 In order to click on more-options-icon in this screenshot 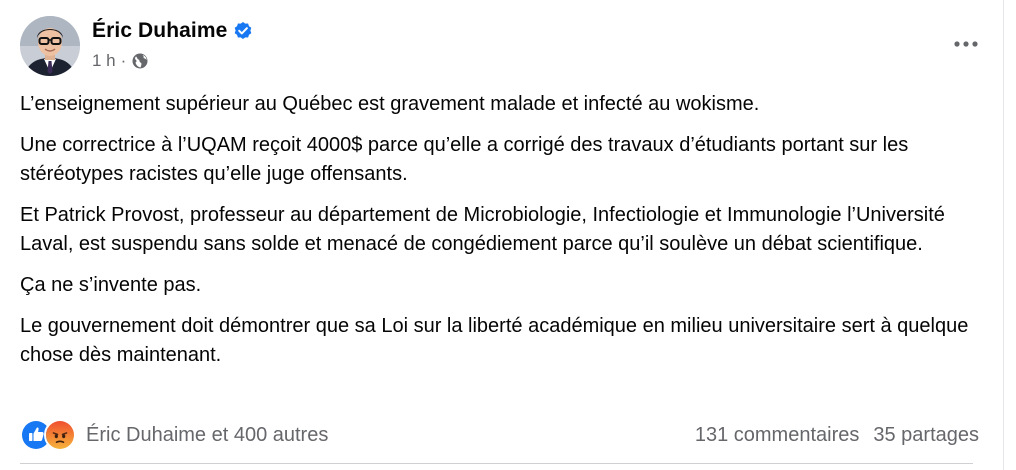, I will do `click(966, 44)`.